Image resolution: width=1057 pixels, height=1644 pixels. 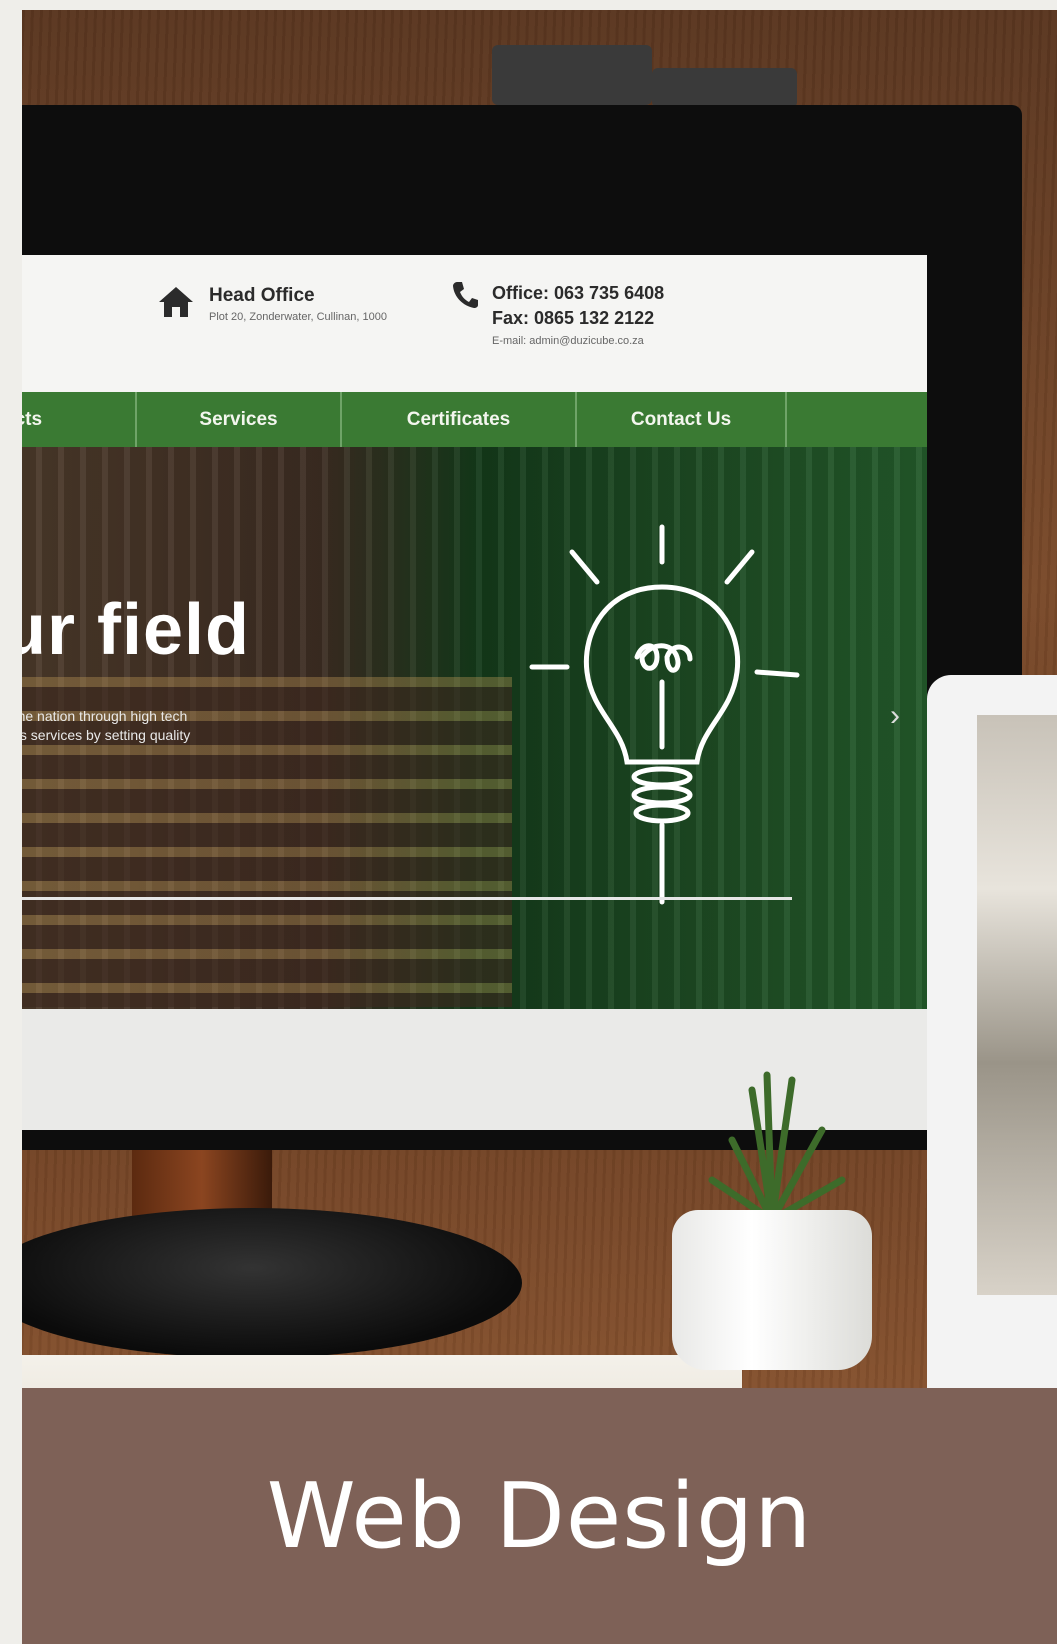 What do you see at coordinates (465, 295) in the screenshot?
I see `phone-icon` at bounding box center [465, 295].